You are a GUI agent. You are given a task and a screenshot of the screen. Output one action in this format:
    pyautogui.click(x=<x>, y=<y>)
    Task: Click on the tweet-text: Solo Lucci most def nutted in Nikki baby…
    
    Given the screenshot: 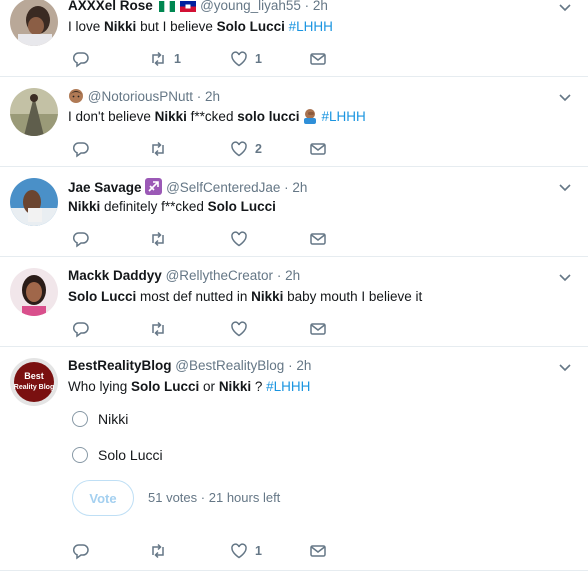 What is the action you would take?
    pyautogui.click(x=245, y=296)
    